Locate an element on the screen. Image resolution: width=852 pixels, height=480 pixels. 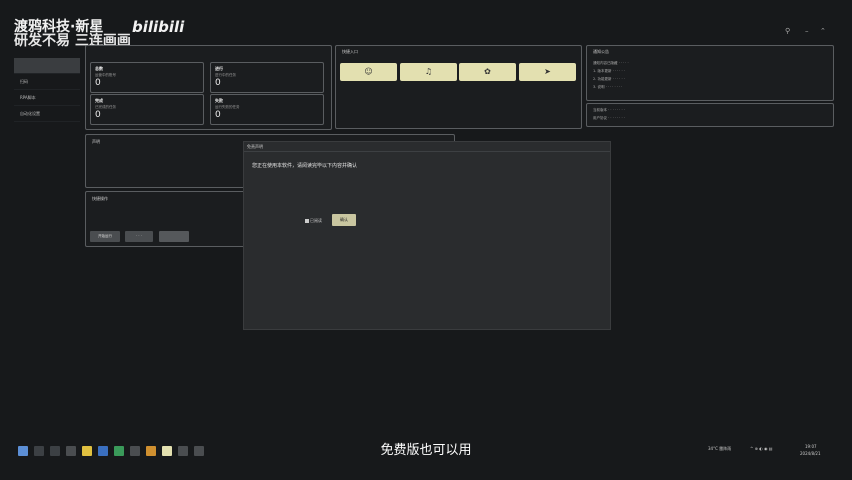
sidebar-item-home is located at coordinates (47, 66).